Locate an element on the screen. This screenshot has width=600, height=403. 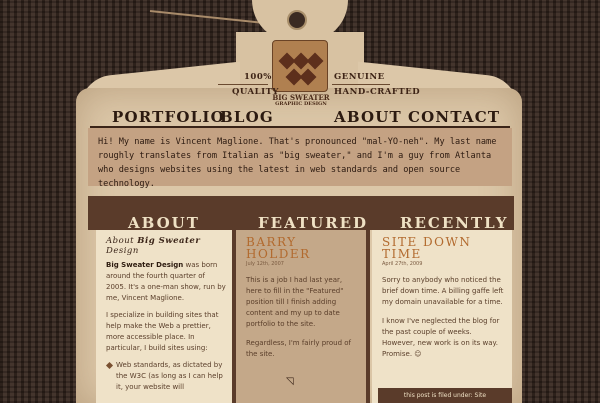
recent-post-date: April 27th, 2009 is located at coordinates (402, 264).